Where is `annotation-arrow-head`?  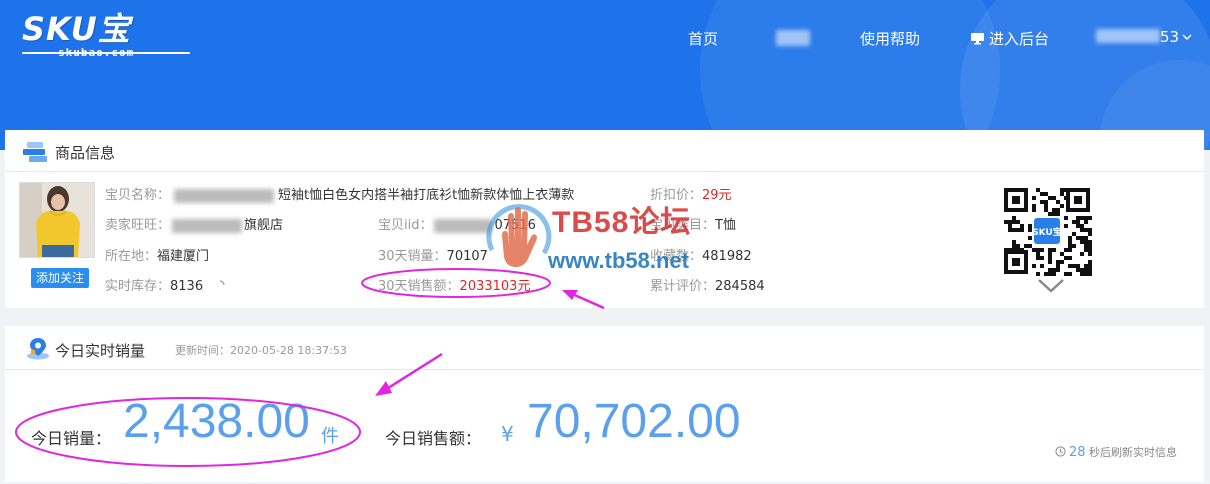
annotation-arrow-head is located at coordinates (383, 388).